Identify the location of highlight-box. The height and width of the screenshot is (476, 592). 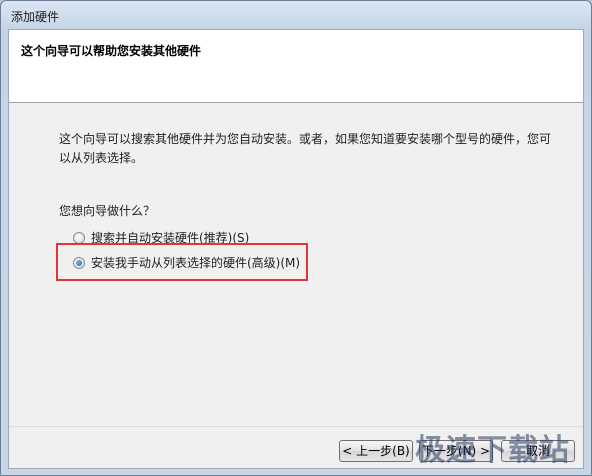
(182, 262).